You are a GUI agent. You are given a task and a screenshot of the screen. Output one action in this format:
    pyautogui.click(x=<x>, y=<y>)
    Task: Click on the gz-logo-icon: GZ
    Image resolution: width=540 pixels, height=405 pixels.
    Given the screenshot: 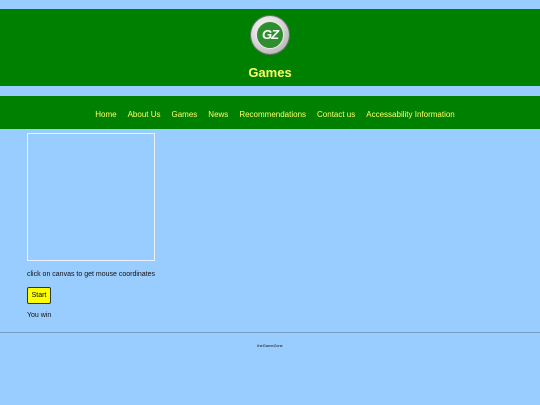 What is the action you would take?
    pyautogui.click(x=270, y=35)
    